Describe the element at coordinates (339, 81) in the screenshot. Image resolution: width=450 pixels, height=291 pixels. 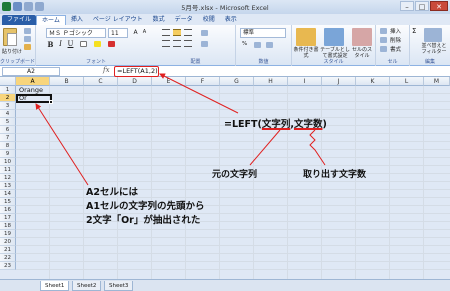
I see `column-header: J` at that location.